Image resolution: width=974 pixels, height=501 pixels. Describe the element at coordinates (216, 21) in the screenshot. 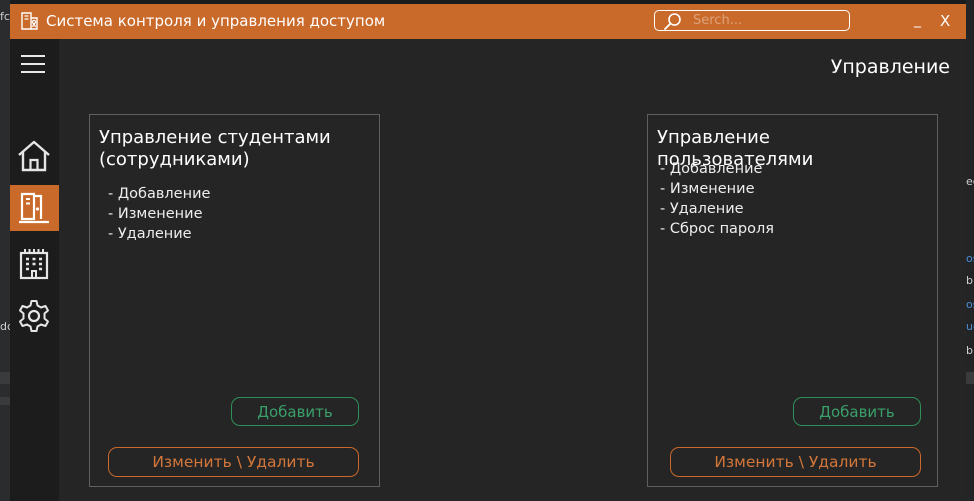

I see `window-title: Система контроля и управления доступом` at that location.